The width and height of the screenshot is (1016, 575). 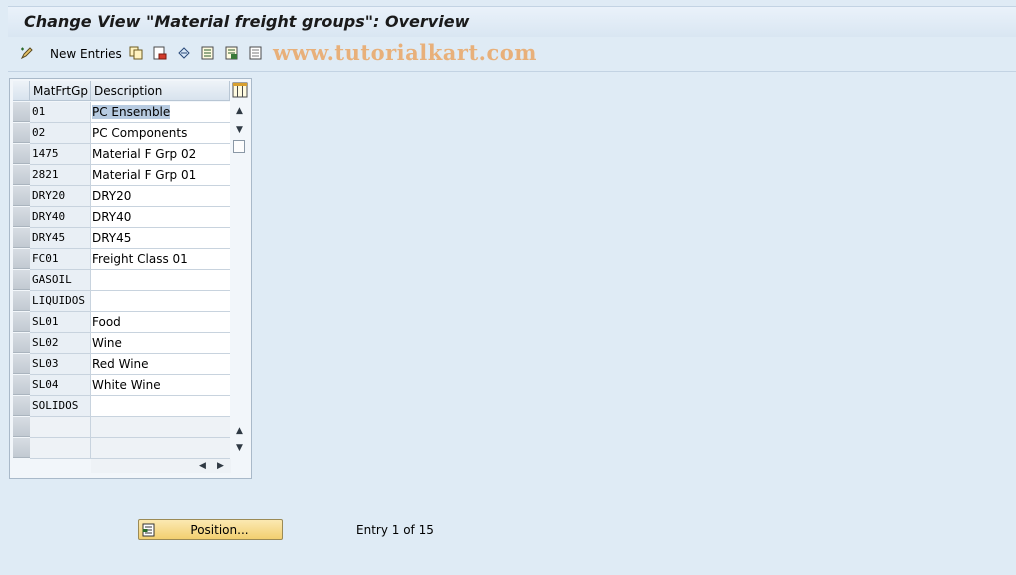 I want to click on cell-matfrtgp: 02, so click(x=60, y=133).